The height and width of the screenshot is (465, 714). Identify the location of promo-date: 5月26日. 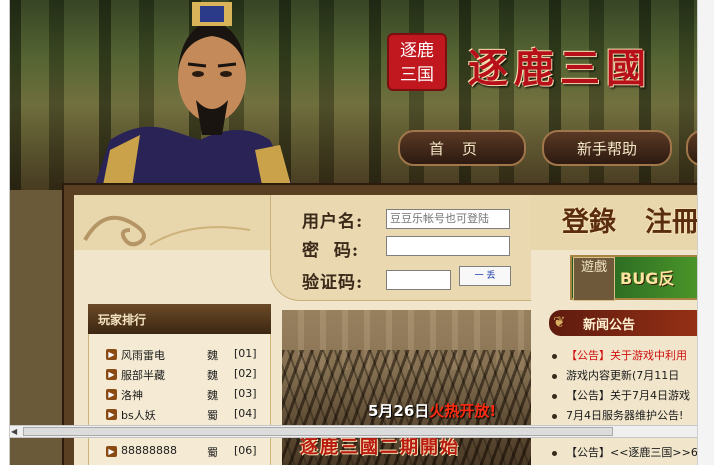
(399, 411).